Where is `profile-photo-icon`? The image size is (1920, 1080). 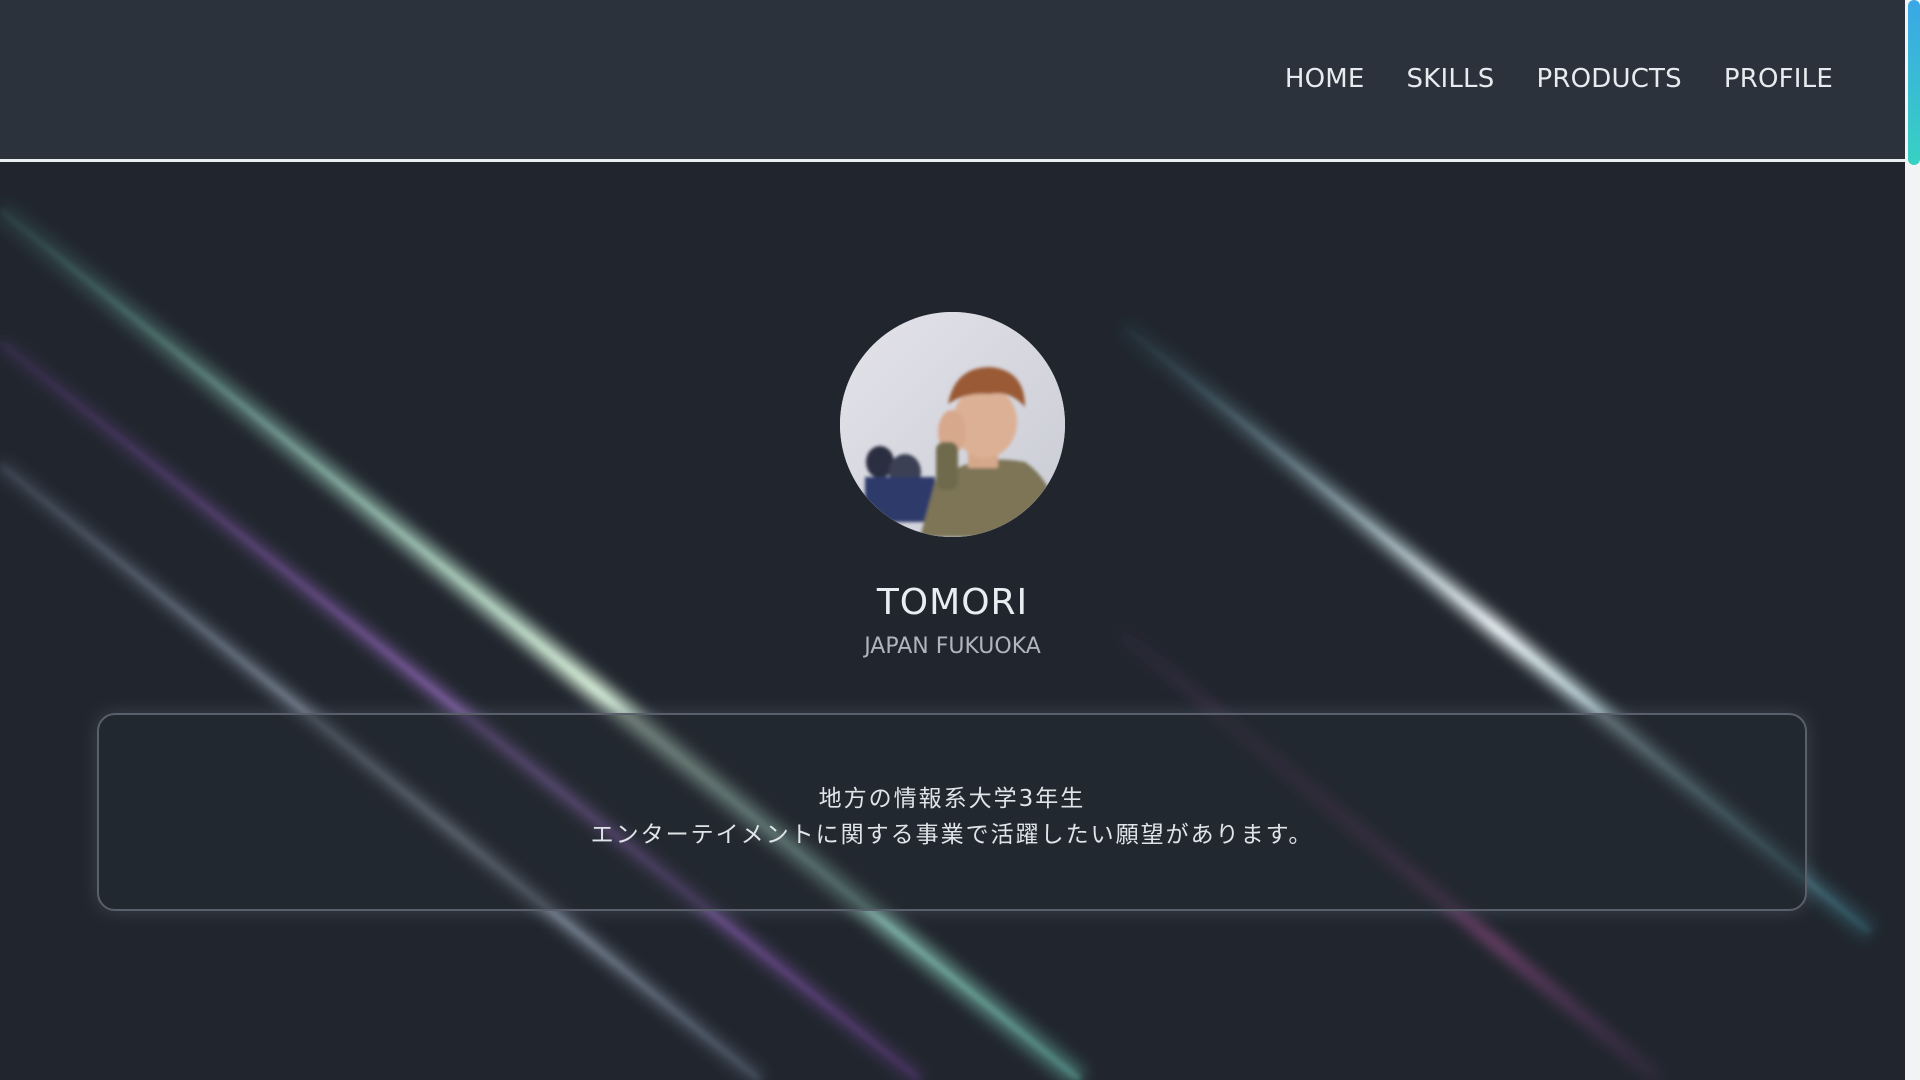 profile-photo-icon is located at coordinates (952, 424).